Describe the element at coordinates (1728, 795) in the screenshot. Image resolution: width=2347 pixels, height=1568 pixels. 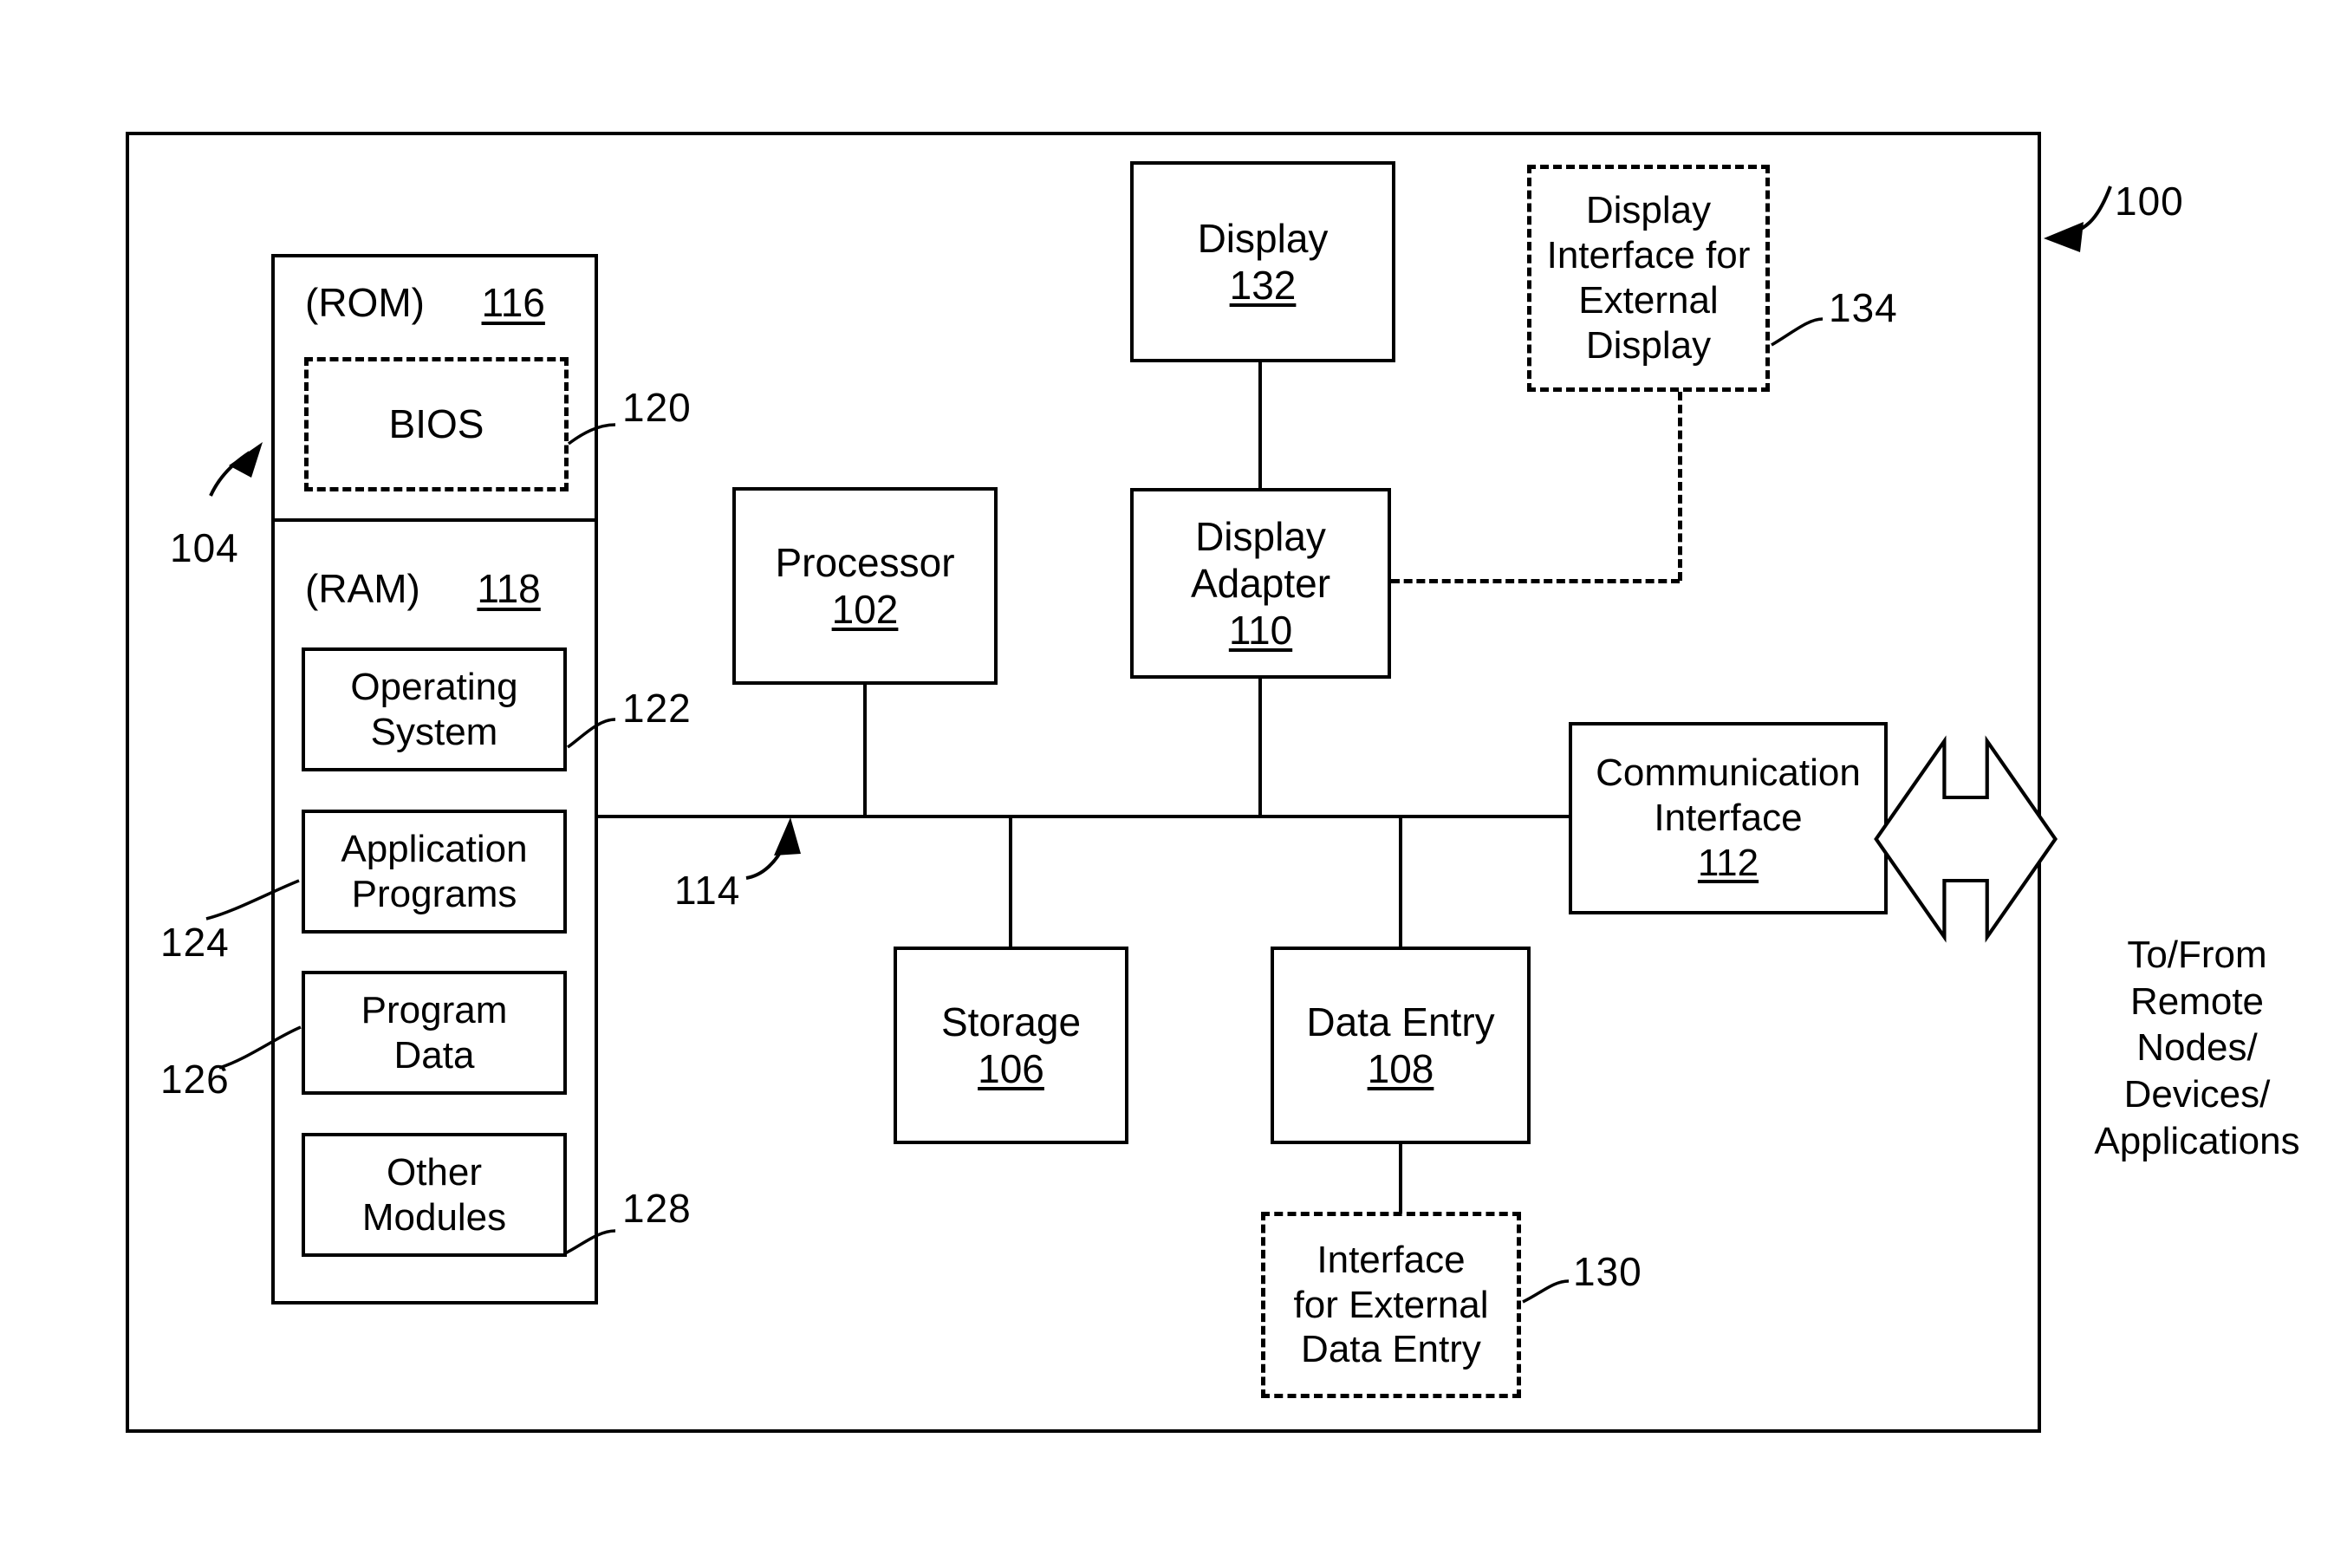
I see `communication-interface-label: Communication Interface` at that location.